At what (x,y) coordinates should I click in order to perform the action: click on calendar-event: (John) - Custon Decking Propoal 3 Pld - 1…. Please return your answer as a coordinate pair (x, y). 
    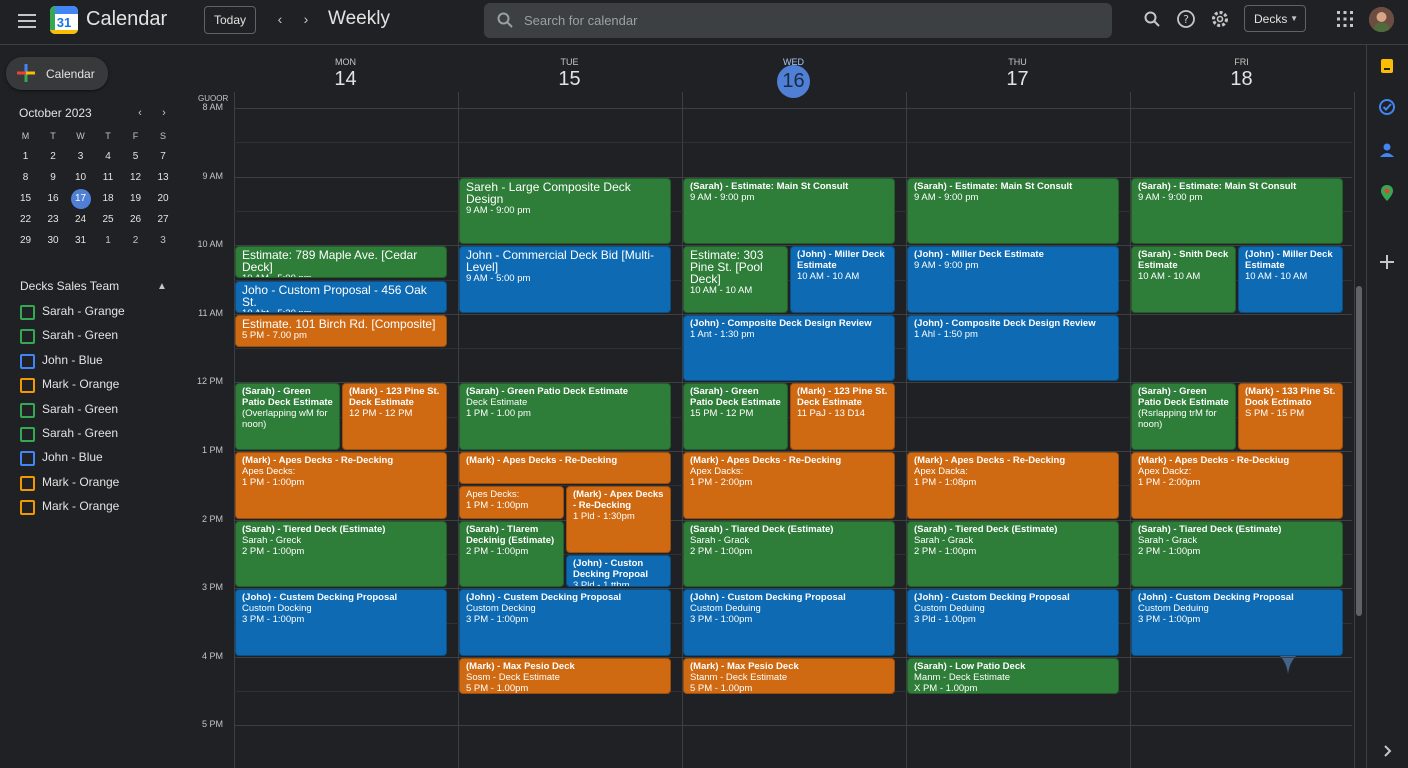
    Looking at the image, I should click on (618, 571).